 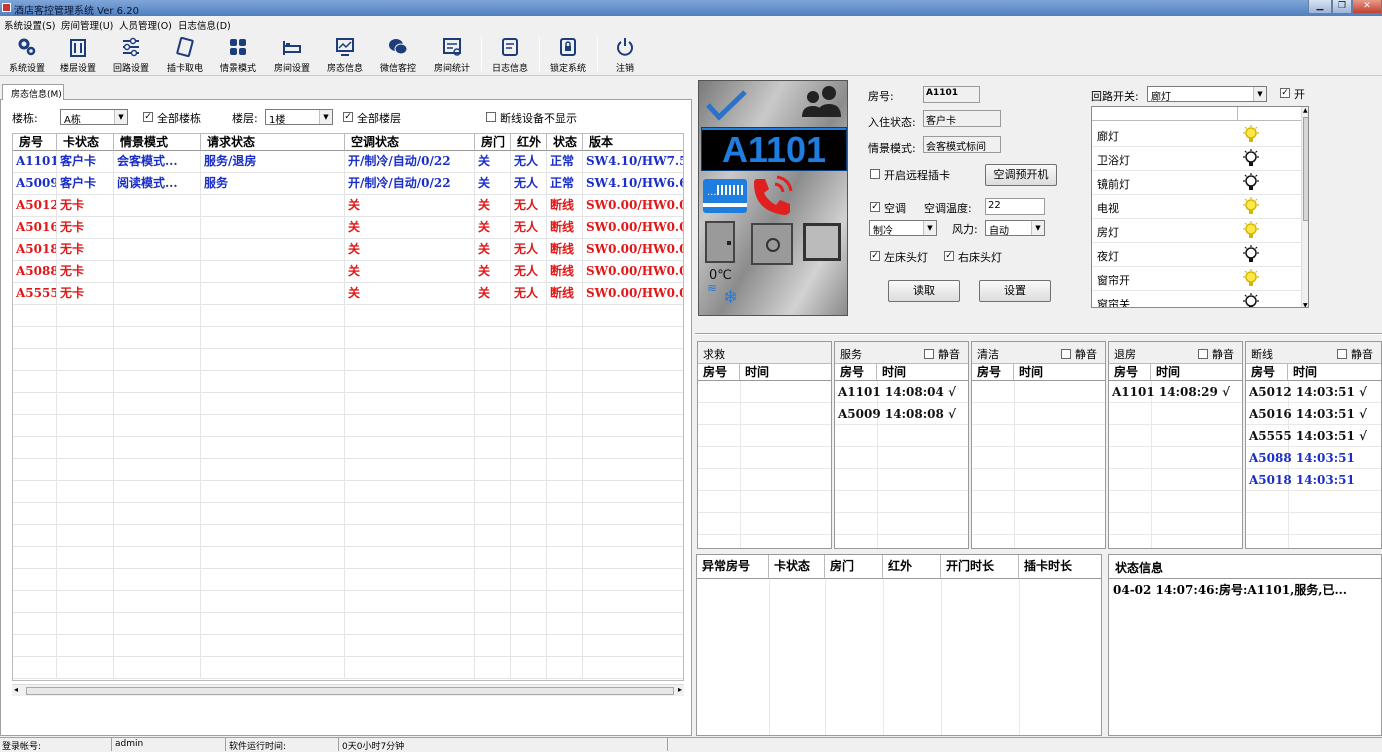 What do you see at coordinates (1021, 175) in the screenshot?
I see `ac-preopen-button: 空调预开机` at bounding box center [1021, 175].